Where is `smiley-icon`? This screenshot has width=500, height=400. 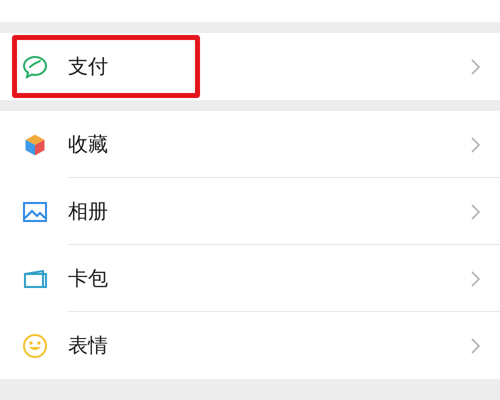
smiley-icon is located at coordinates (35, 346).